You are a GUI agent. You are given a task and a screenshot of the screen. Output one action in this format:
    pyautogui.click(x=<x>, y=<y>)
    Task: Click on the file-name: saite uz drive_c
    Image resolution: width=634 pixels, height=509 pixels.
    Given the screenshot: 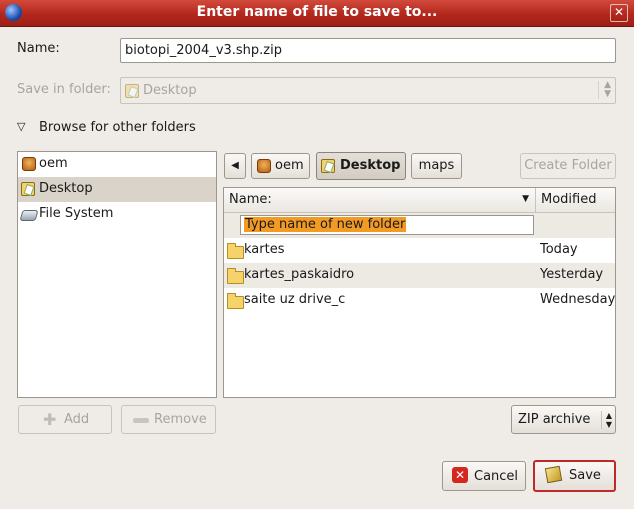 What is the action you would take?
    pyautogui.click(x=295, y=299)
    